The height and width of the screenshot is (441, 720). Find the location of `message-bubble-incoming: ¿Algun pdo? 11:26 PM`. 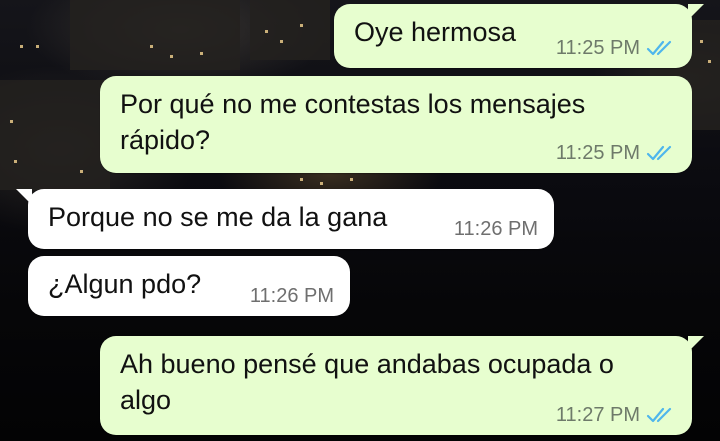

message-bubble-incoming: ¿Algun pdo? 11:26 PM is located at coordinates (189, 286).